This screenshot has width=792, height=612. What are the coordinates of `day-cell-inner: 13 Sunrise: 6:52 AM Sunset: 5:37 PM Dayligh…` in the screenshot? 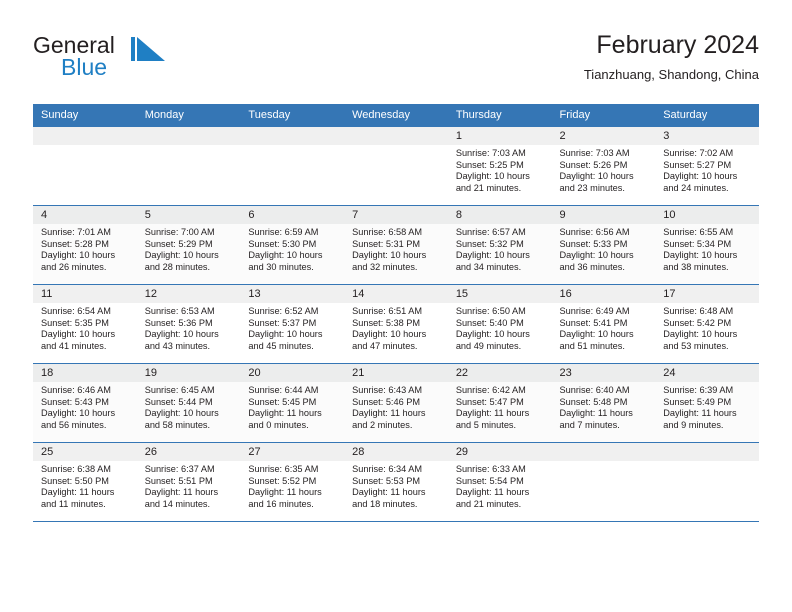 It's located at (292, 324).